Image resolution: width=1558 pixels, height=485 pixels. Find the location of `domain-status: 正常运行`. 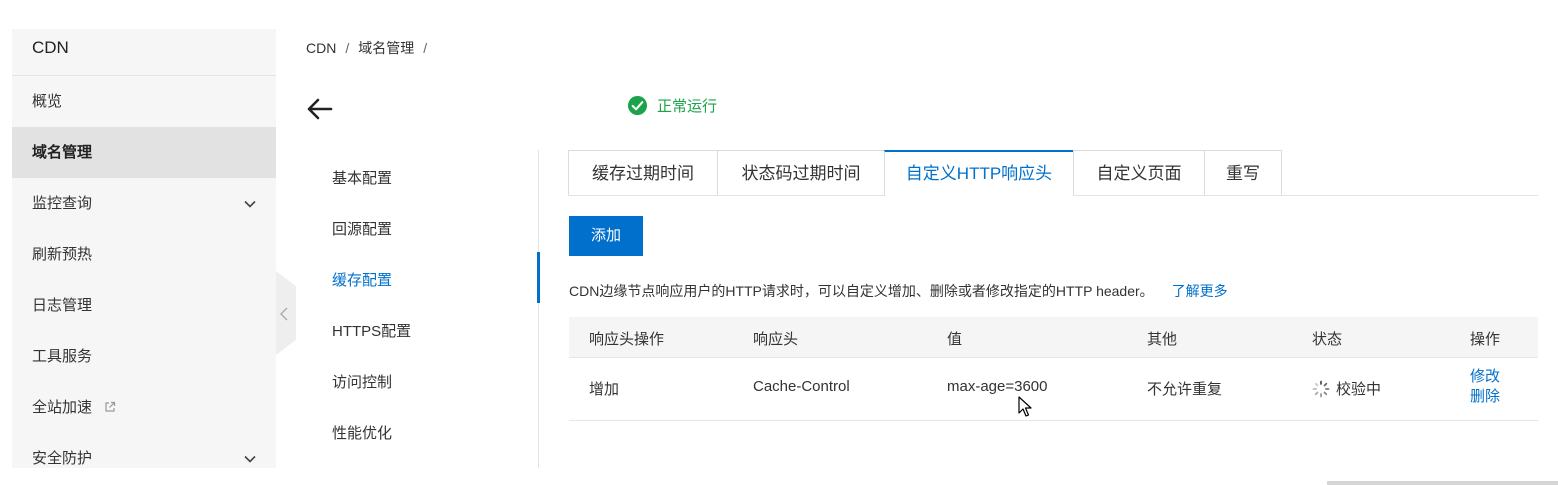

domain-status: 正常运行 is located at coordinates (672, 105).